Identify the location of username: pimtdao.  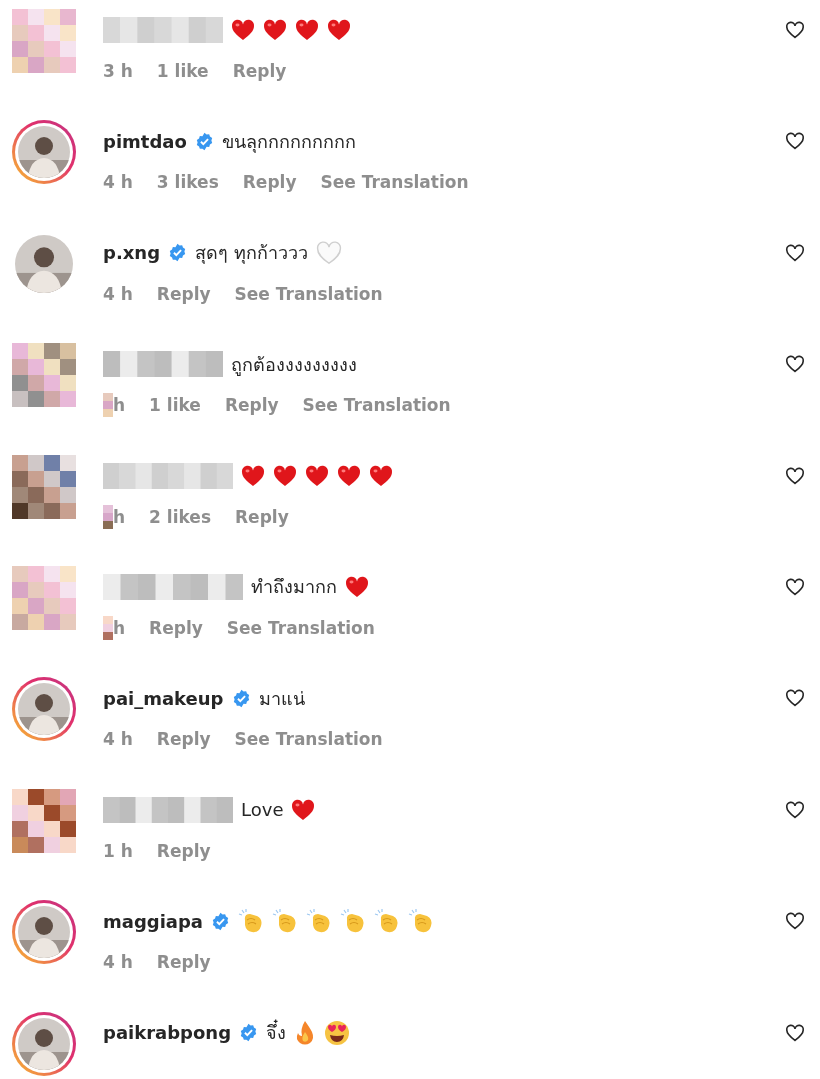
(145, 141).